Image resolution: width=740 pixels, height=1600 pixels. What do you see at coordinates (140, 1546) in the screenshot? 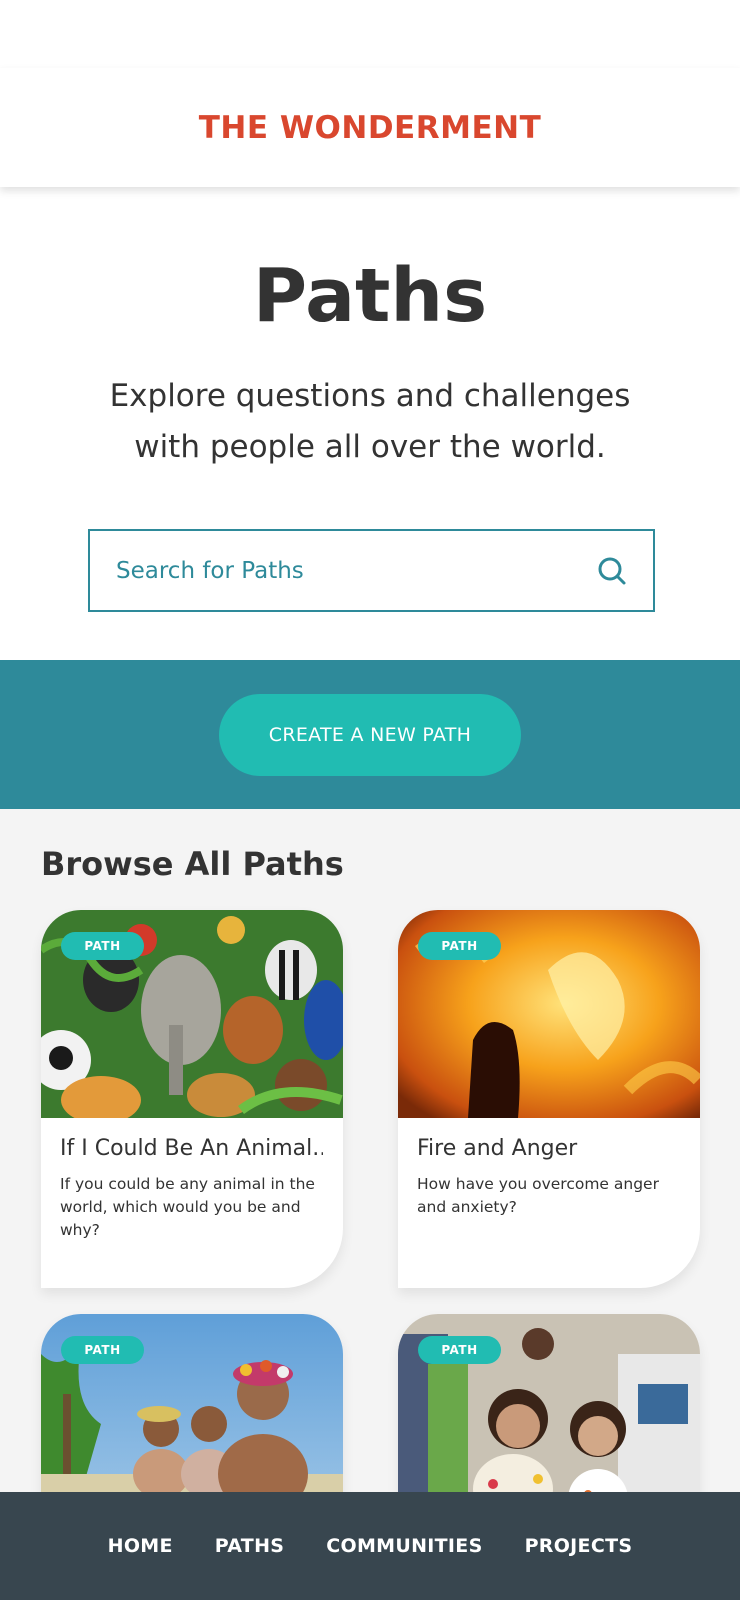
I see `nav-item-home: HOME` at bounding box center [140, 1546].